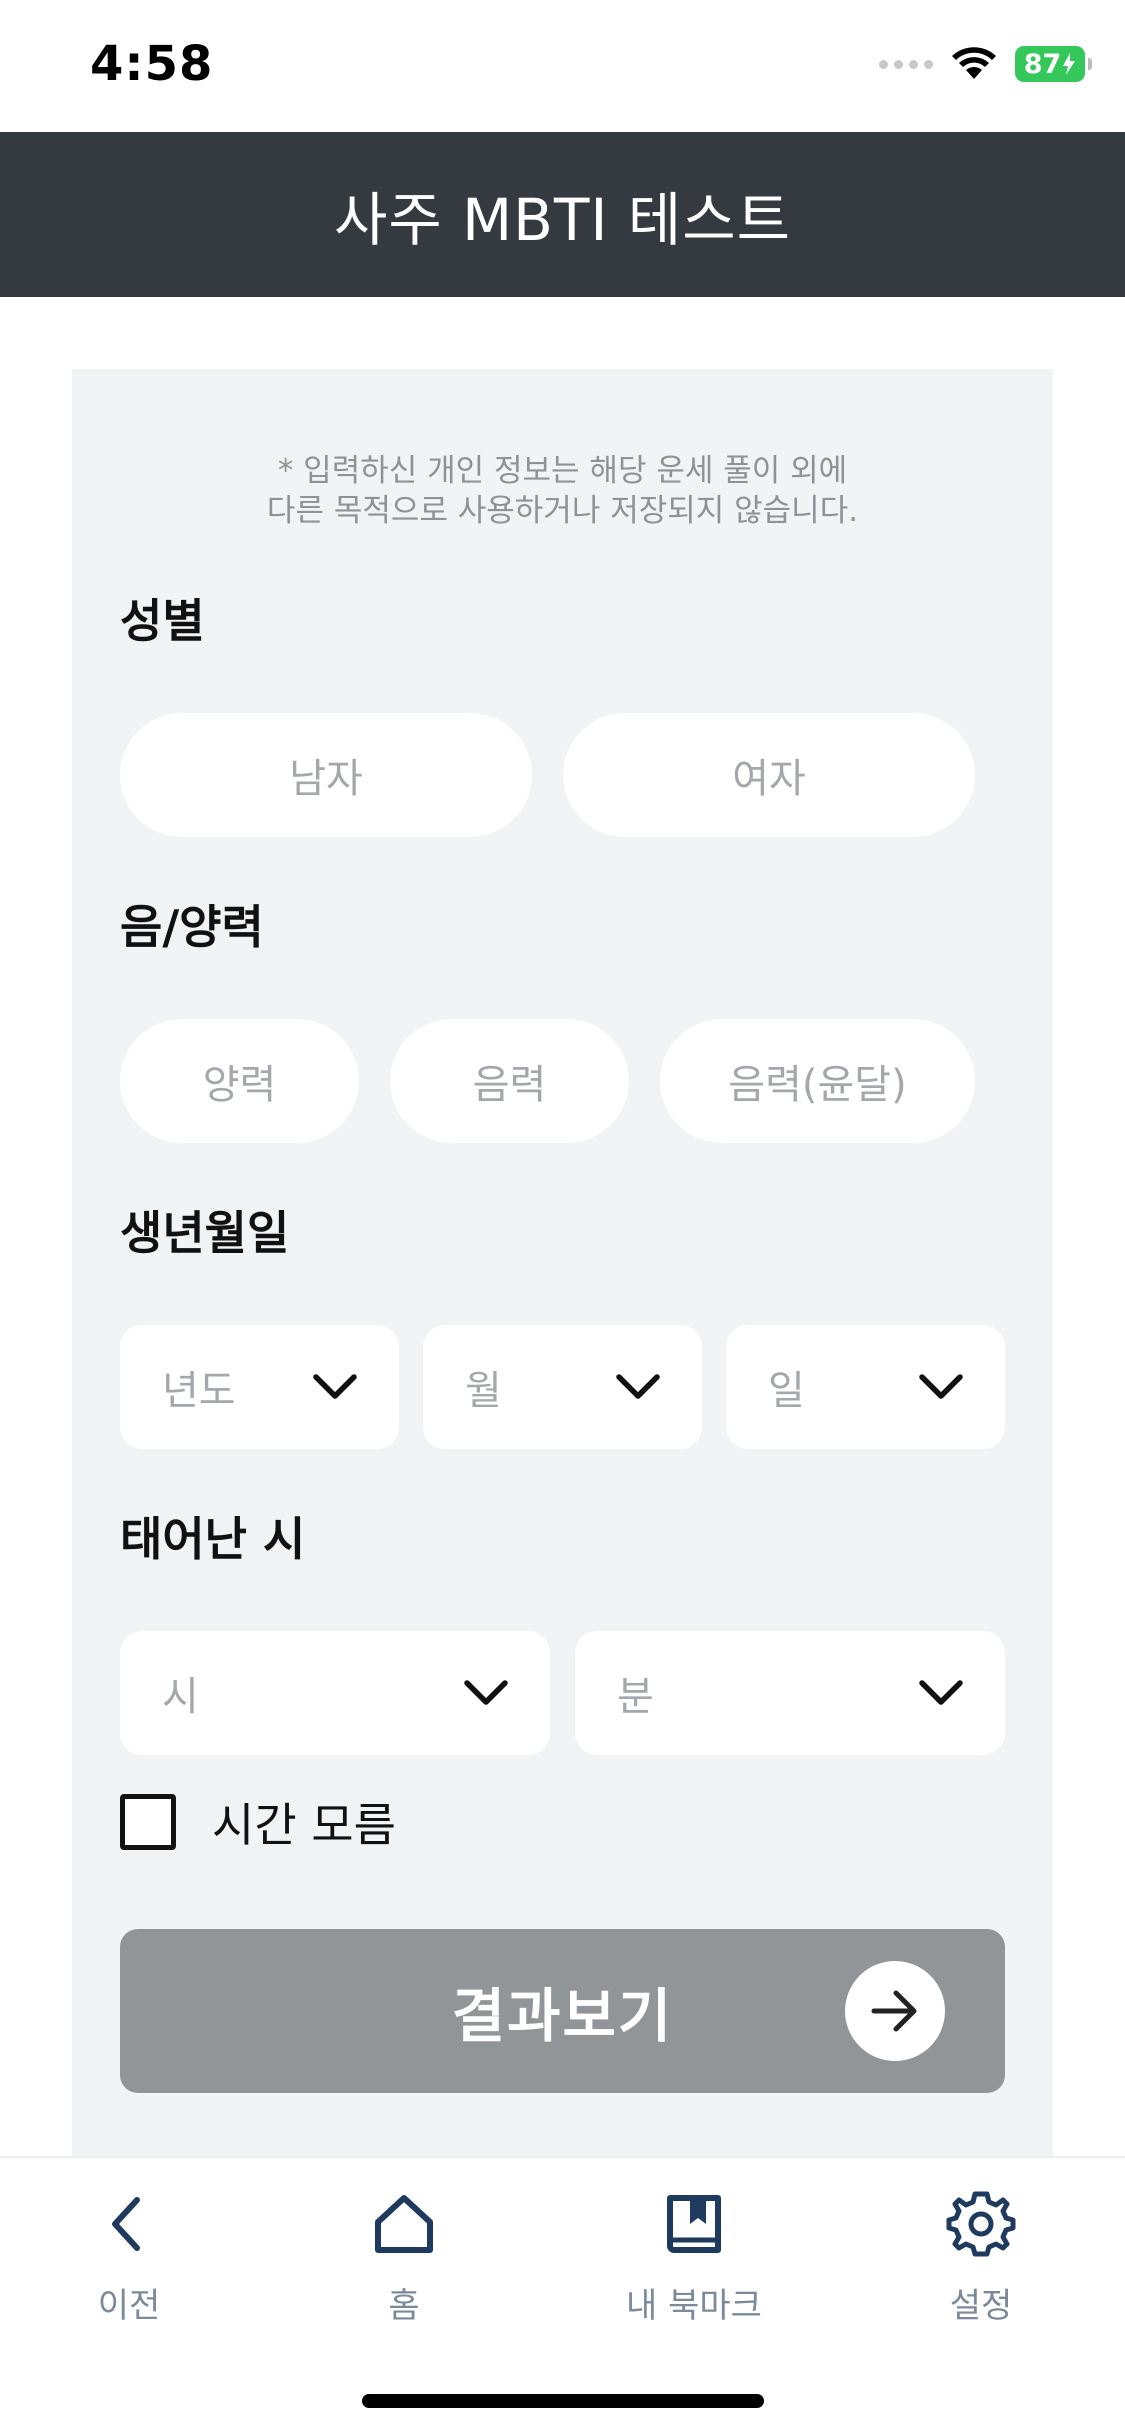  What do you see at coordinates (895, 2011) in the screenshot?
I see `arrow-right-icon` at bounding box center [895, 2011].